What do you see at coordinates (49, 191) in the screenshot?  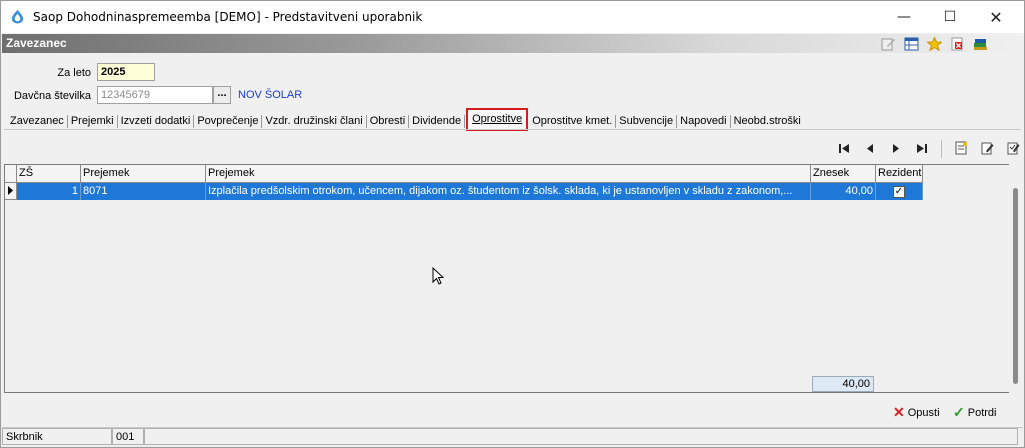 I see `cell-zs: 1` at bounding box center [49, 191].